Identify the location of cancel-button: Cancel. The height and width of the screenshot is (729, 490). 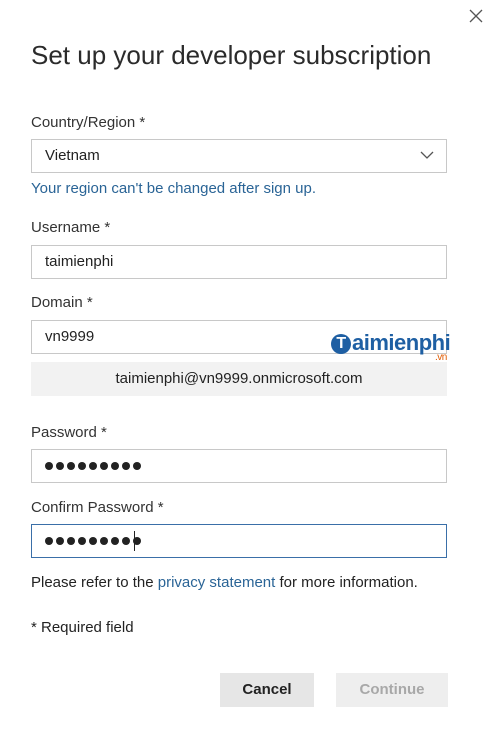
(267, 690).